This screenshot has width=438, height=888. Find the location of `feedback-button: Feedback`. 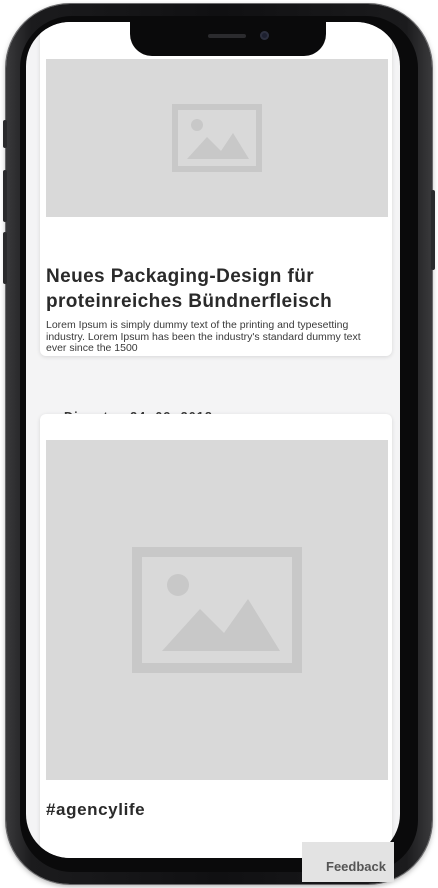

feedback-button: Feedback is located at coordinates (348, 862).